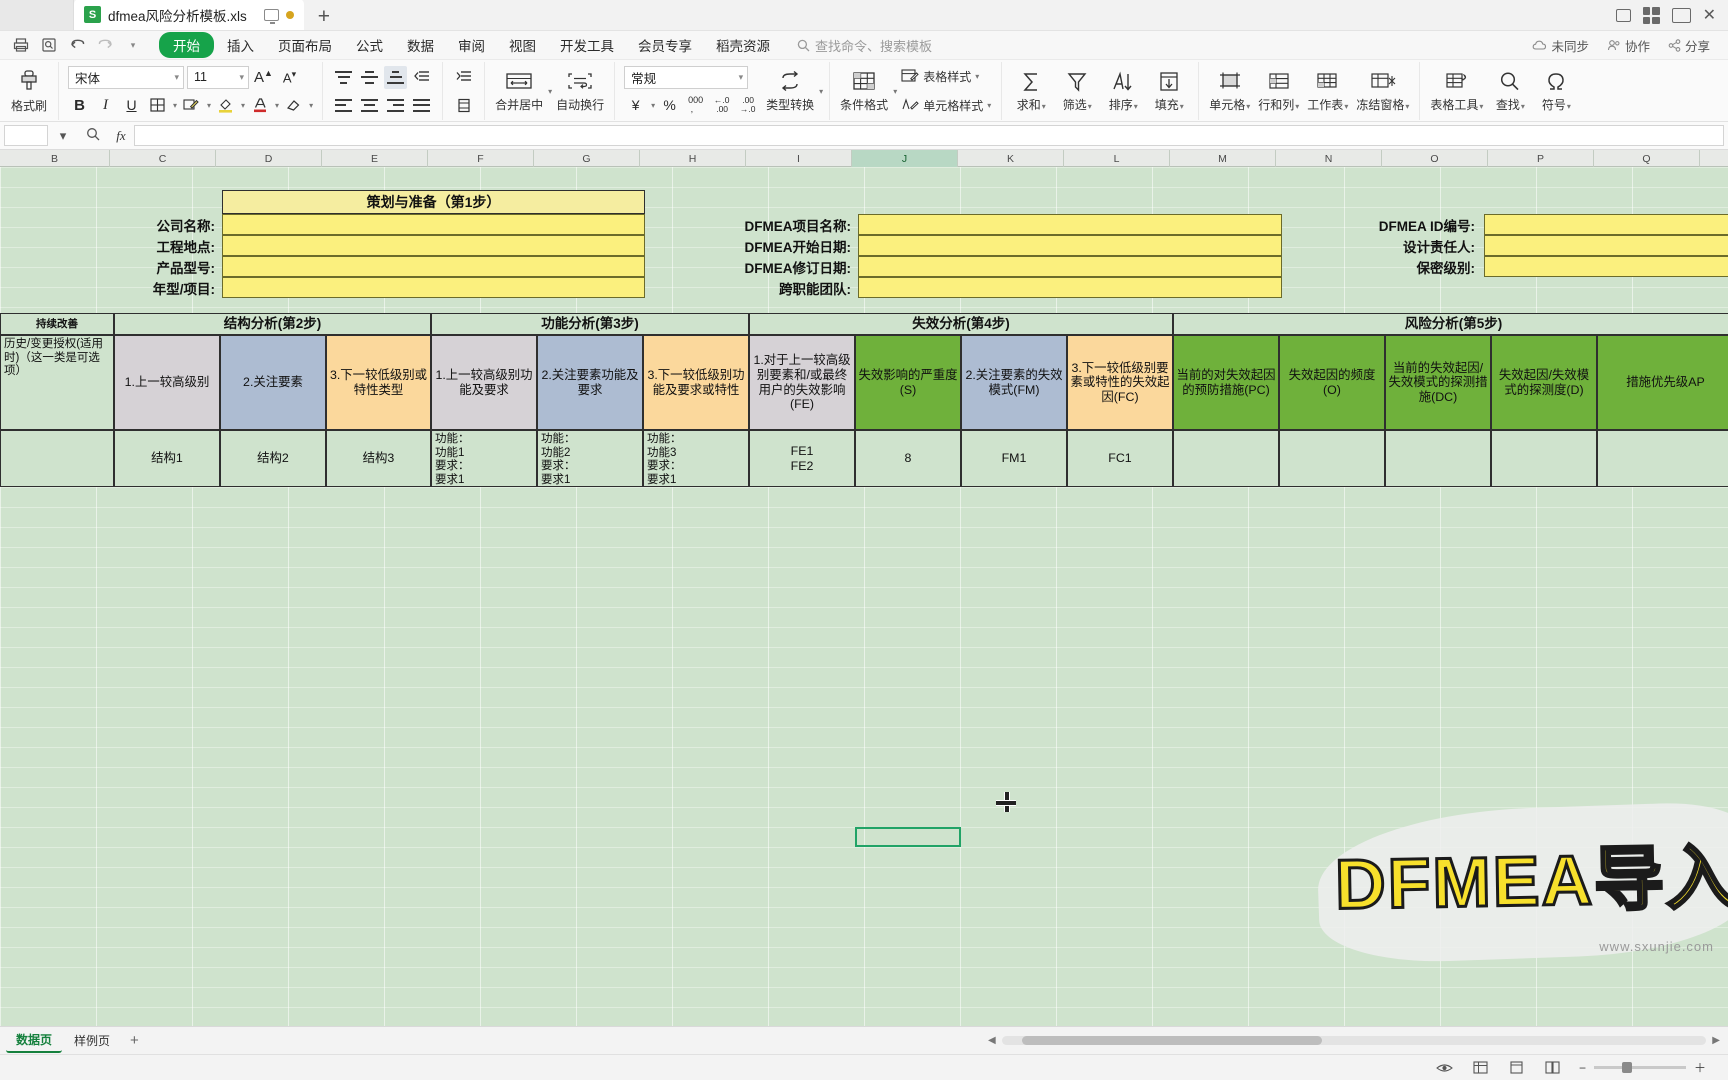 Image resolution: width=1728 pixels, height=1080 pixels. What do you see at coordinates (802, 458) in the screenshot?
I see `cell-r1-failure-effect: FE1 FE2` at bounding box center [802, 458].